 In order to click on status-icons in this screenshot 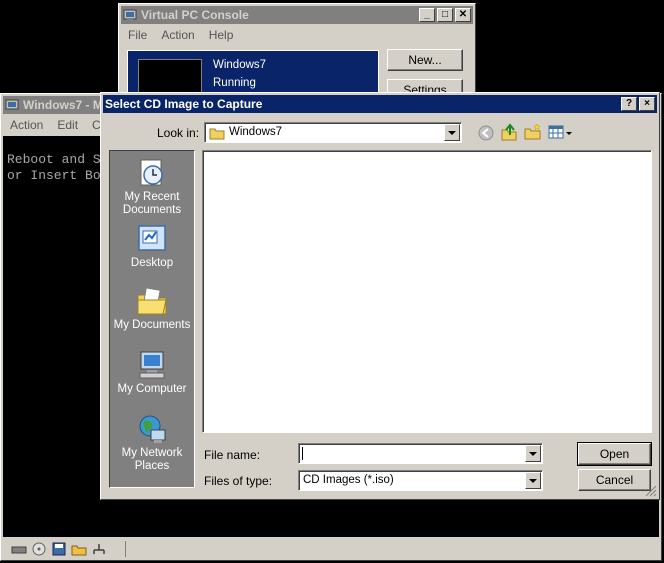, I will do `click(66, 549)`.